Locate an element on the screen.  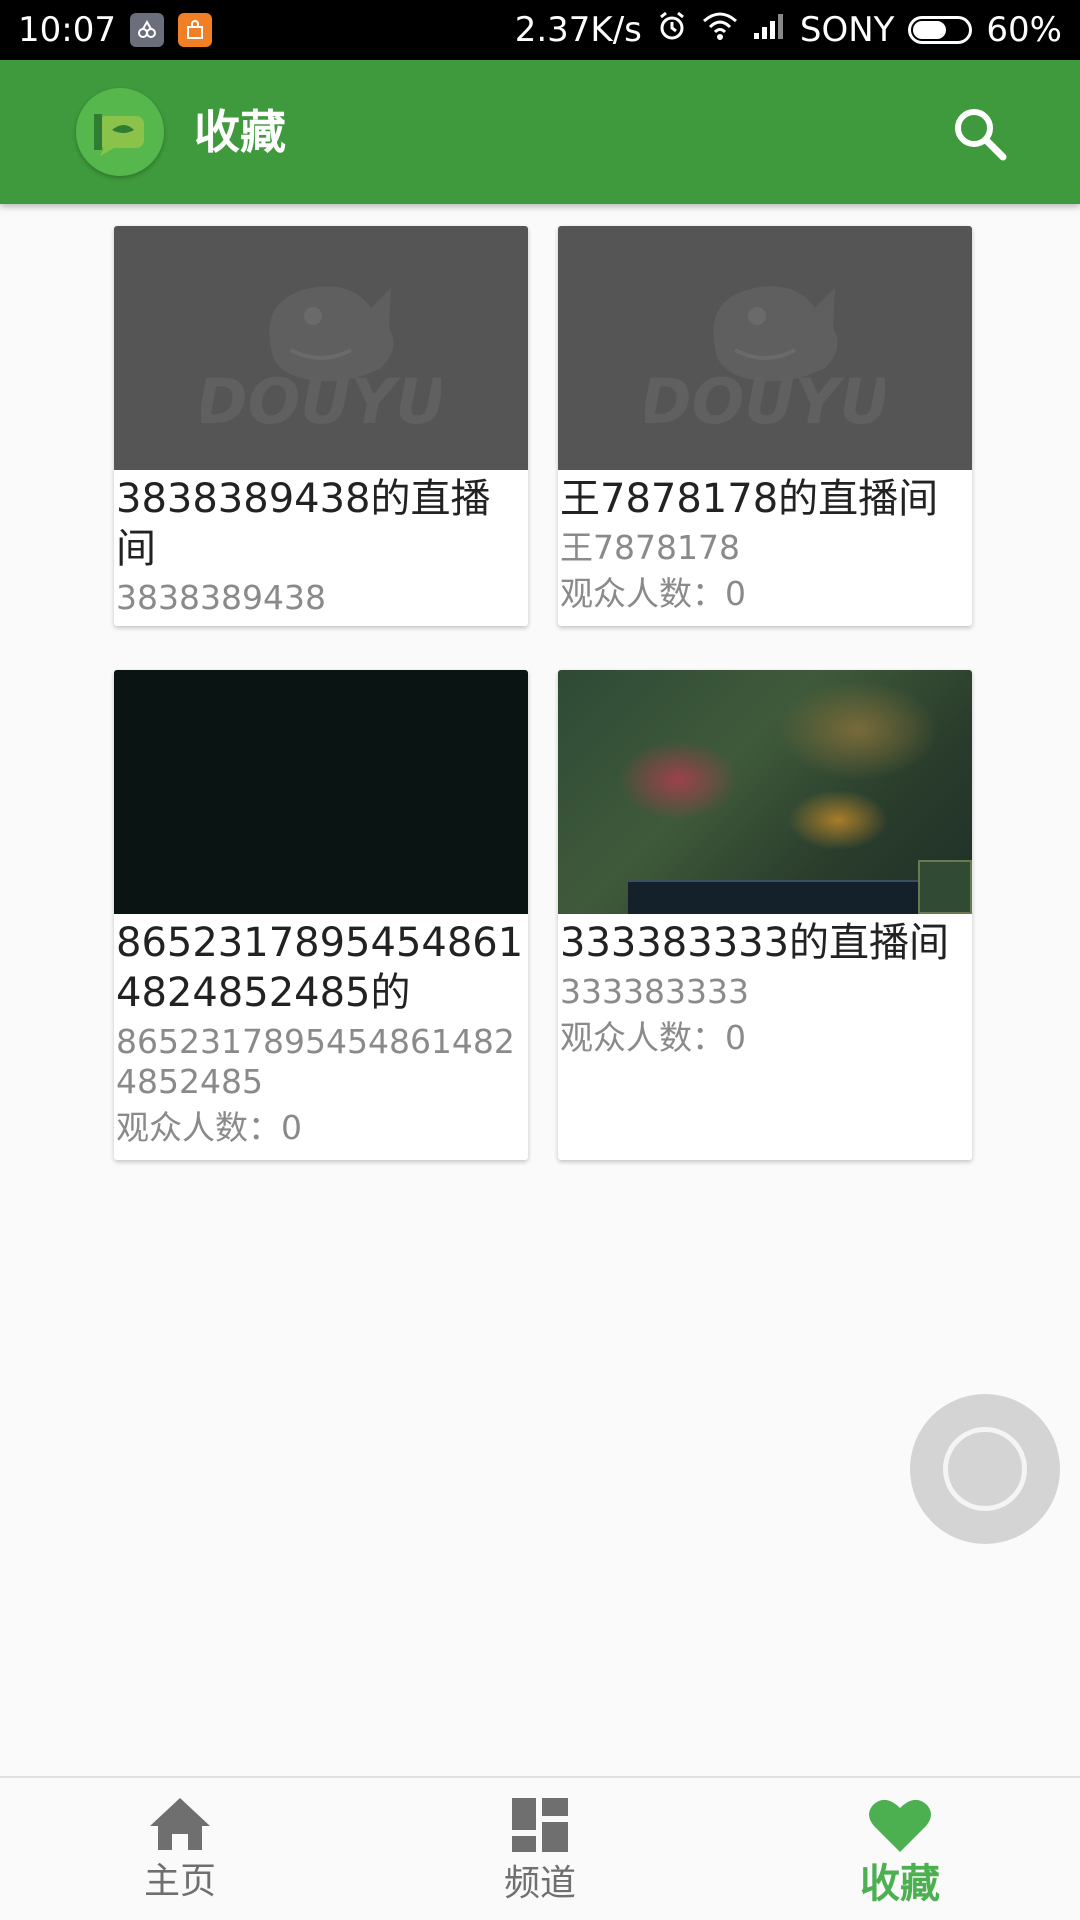
game-minimap is located at coordinates (945, 887).